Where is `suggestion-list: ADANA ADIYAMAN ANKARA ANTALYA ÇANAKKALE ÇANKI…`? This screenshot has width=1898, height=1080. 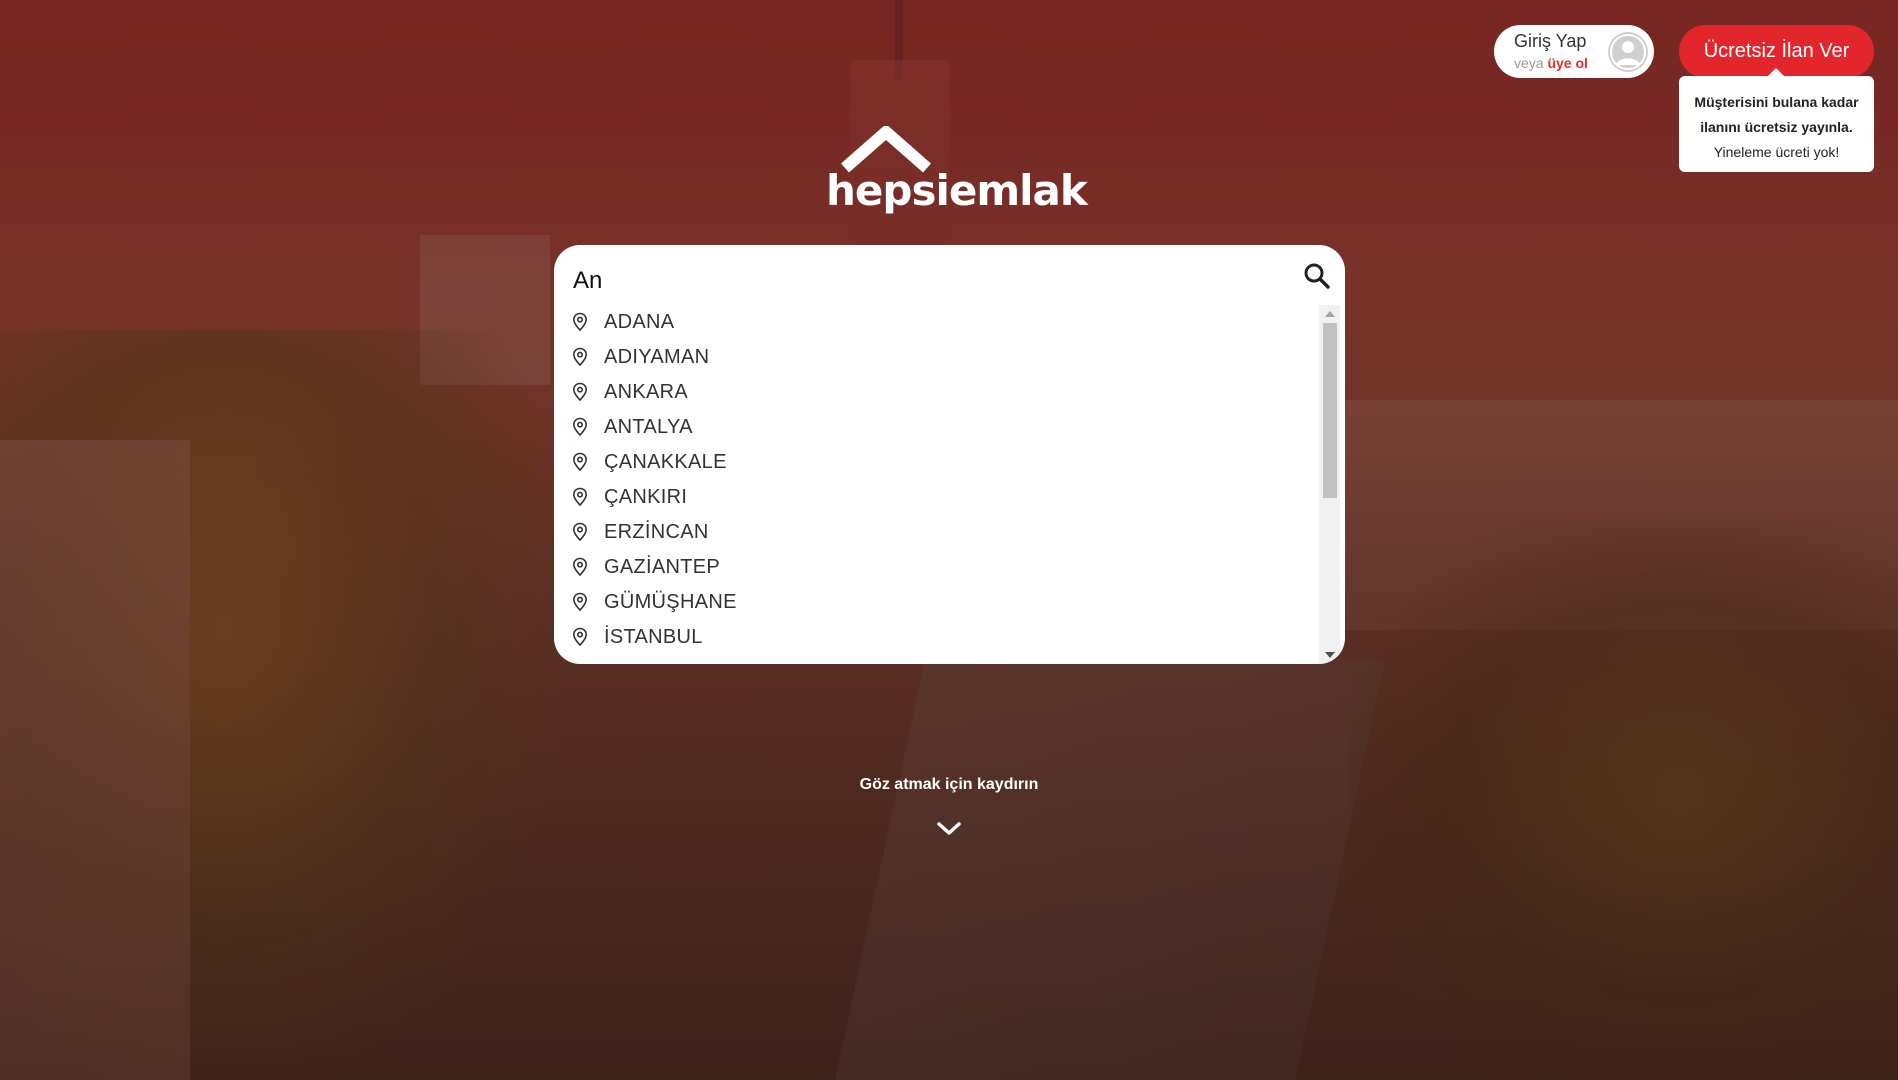
suggestion-list: ADANA ADIYAMAN ANKARA ANTALYA ÇANAKKALE ÇANKI… is located at coordinates (949, 484).